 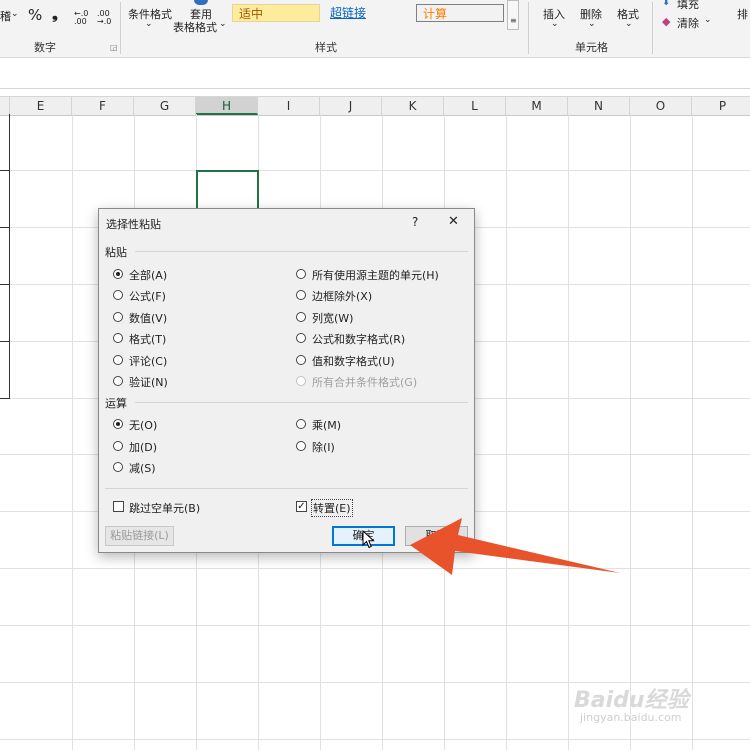 I want to click on radio-paste-values-label: 数值(V), so click(x=148, y=318).